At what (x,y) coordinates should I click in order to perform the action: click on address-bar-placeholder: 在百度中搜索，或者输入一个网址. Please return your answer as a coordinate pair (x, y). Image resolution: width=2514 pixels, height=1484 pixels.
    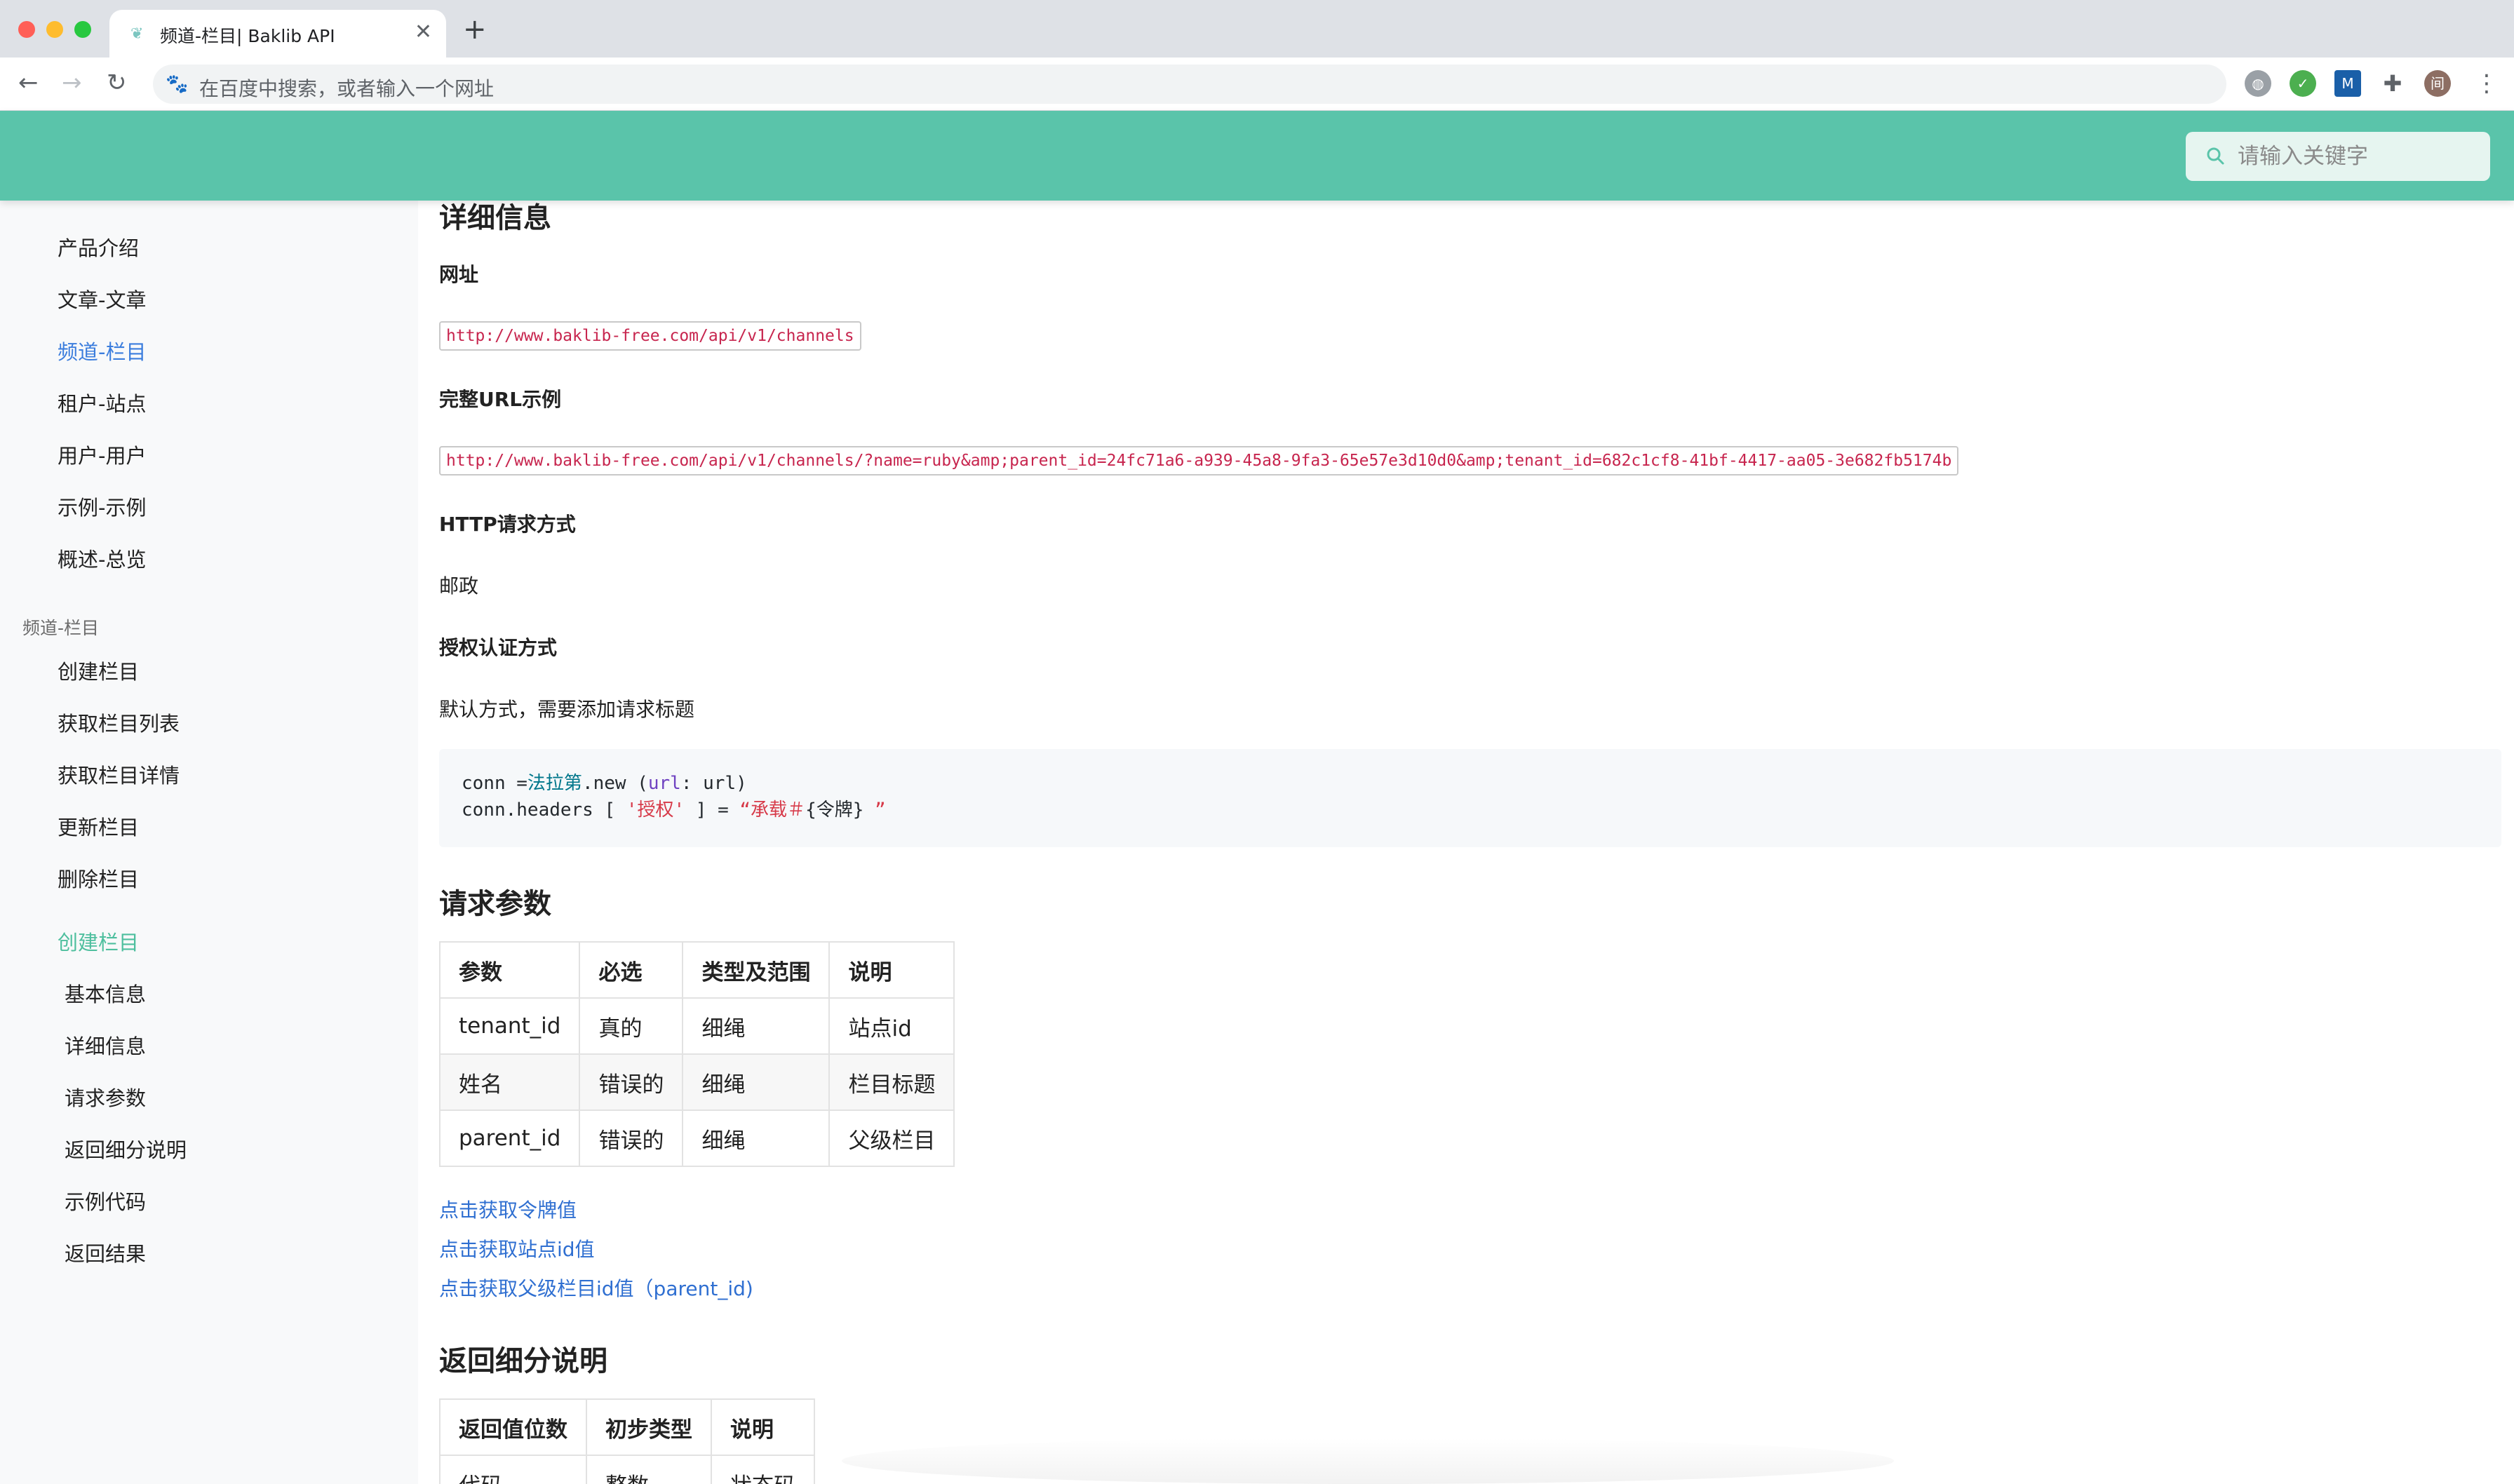
    Looking at the image, I should click on (347, 89).